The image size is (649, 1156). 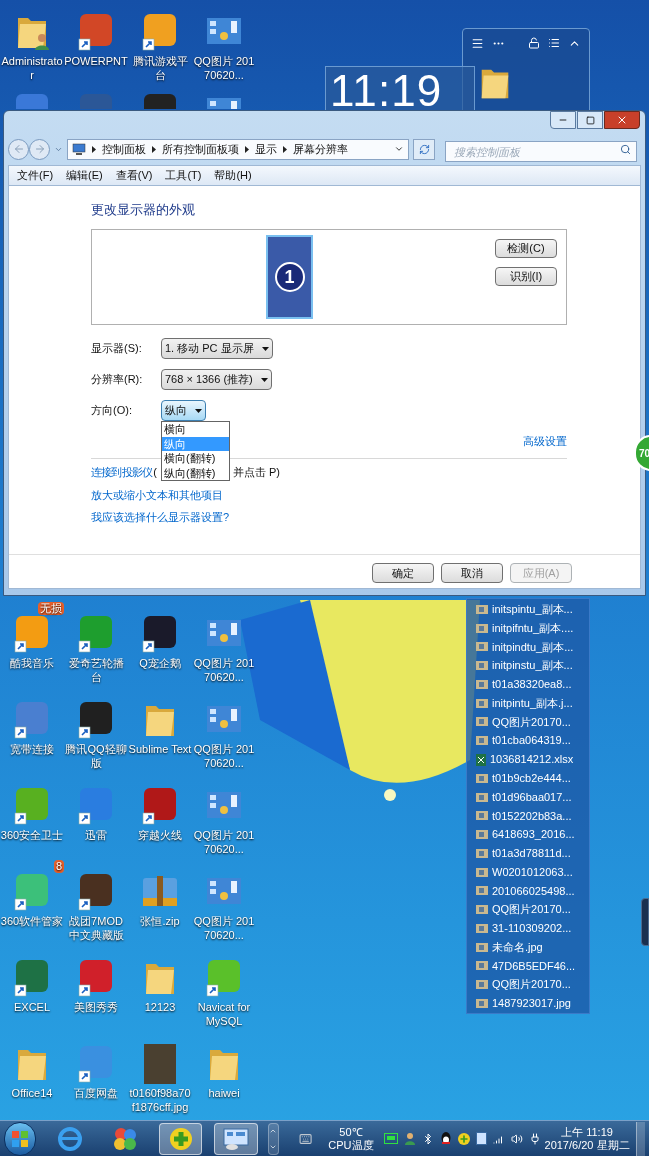 I want to click on badge: 无损, so click(x=51, y=608).